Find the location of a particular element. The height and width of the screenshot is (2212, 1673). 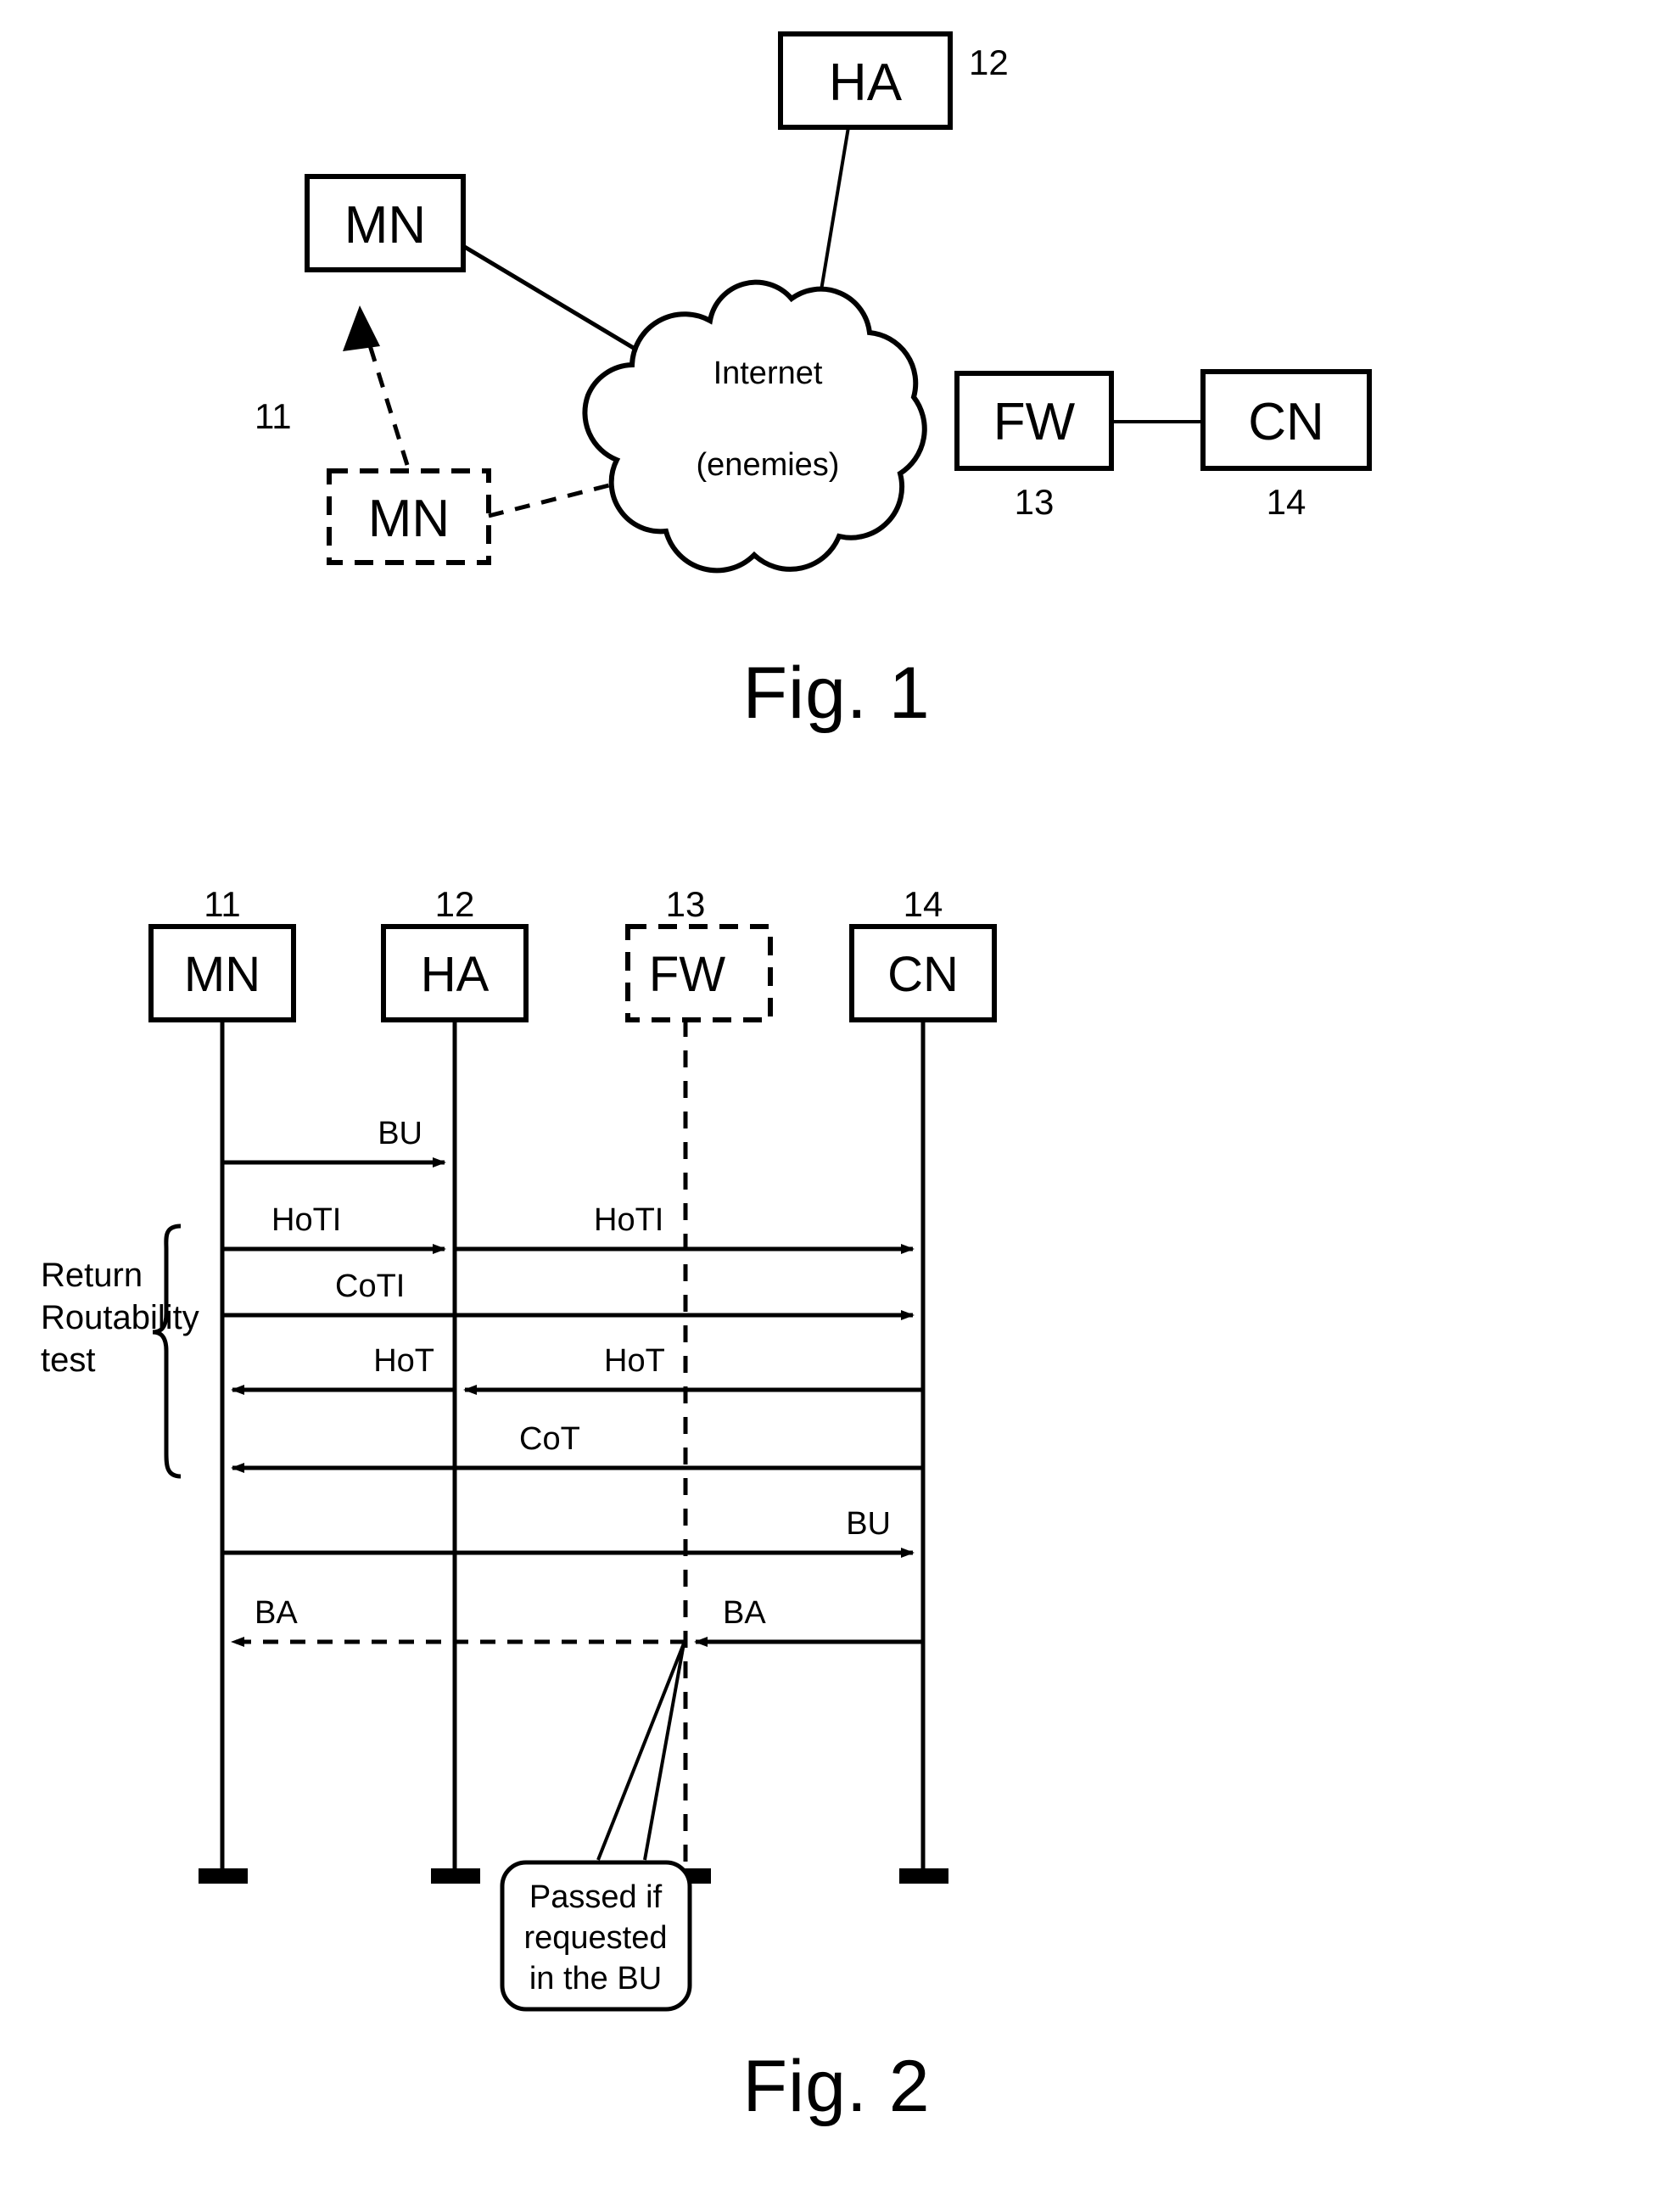

fig1-link-mn-old-internet is located at coordinates (549, 500).